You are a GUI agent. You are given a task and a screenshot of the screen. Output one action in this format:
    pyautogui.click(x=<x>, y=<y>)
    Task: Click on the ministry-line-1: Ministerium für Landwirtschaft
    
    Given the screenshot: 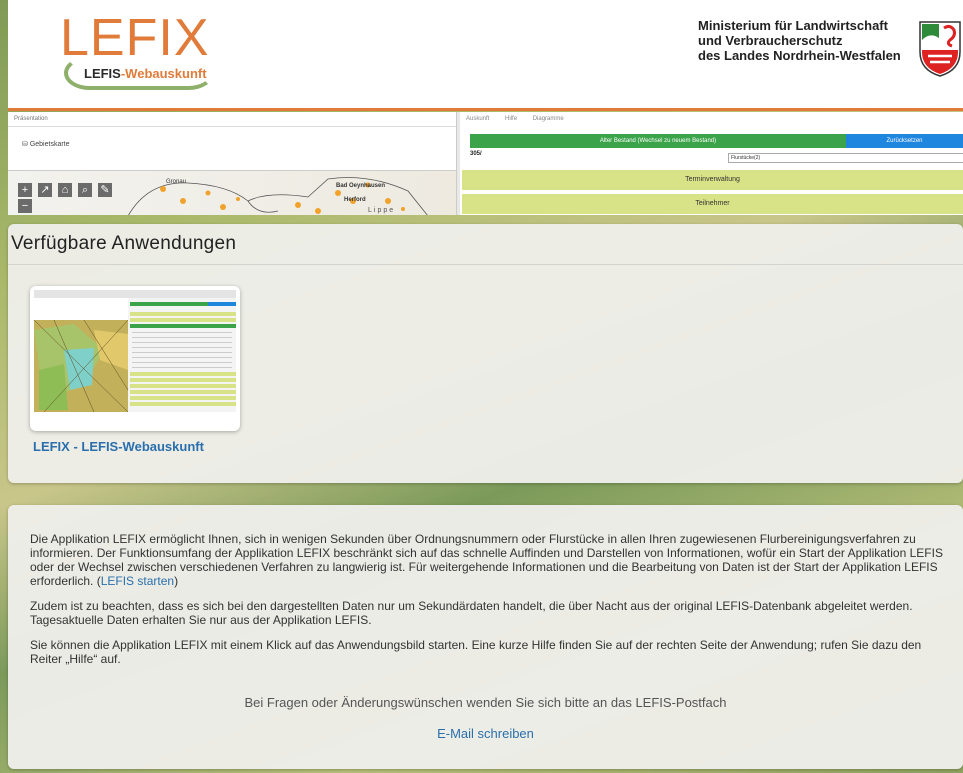 What is the action you would take?
    pyautogui.click(x=793, y=25)
    